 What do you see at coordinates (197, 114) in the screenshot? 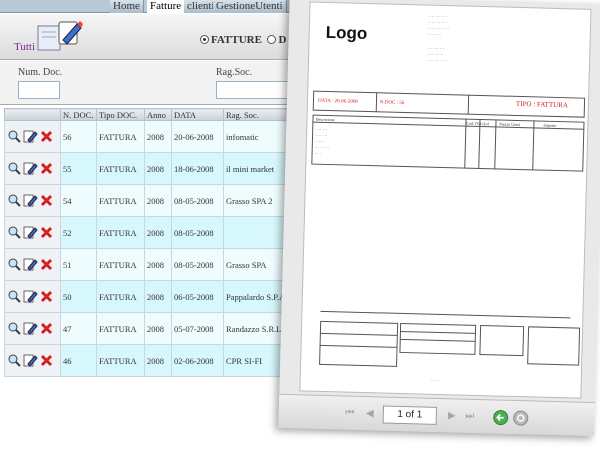
I see `column-header: DATA` at bounding box center [197, 114].